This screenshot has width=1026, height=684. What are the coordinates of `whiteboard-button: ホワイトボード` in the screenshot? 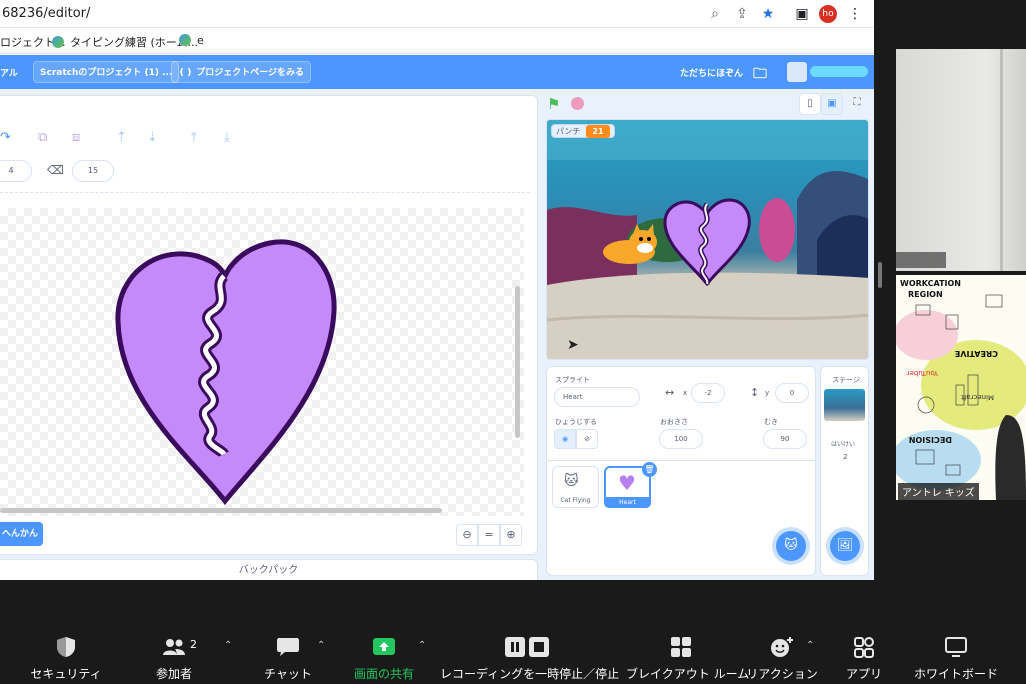 It's located at (956, 647).